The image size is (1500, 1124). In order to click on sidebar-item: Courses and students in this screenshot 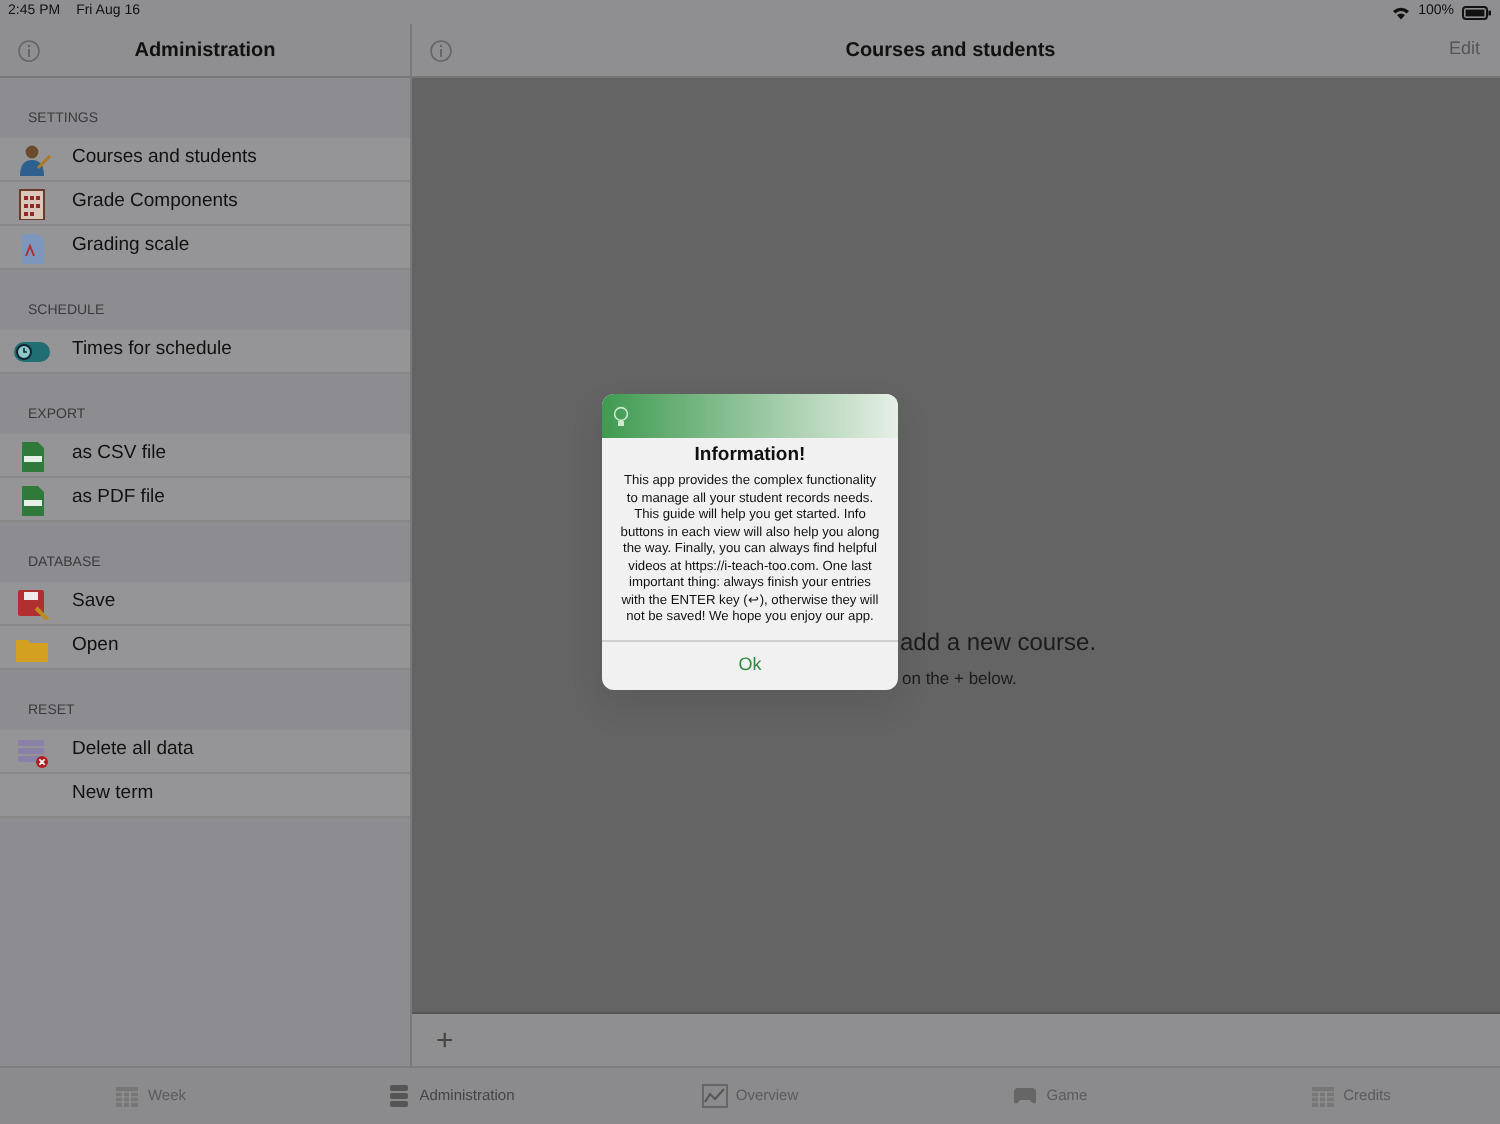, I will do `click(205, 160)`.